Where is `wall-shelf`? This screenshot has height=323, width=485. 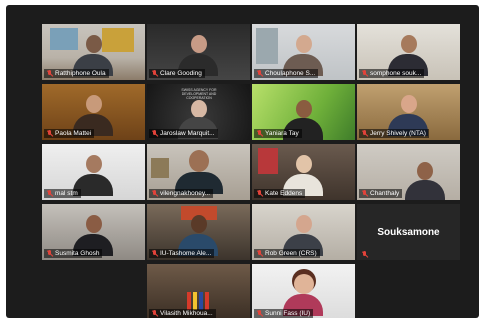
wall-shelf is located at coordinates (160, 168).